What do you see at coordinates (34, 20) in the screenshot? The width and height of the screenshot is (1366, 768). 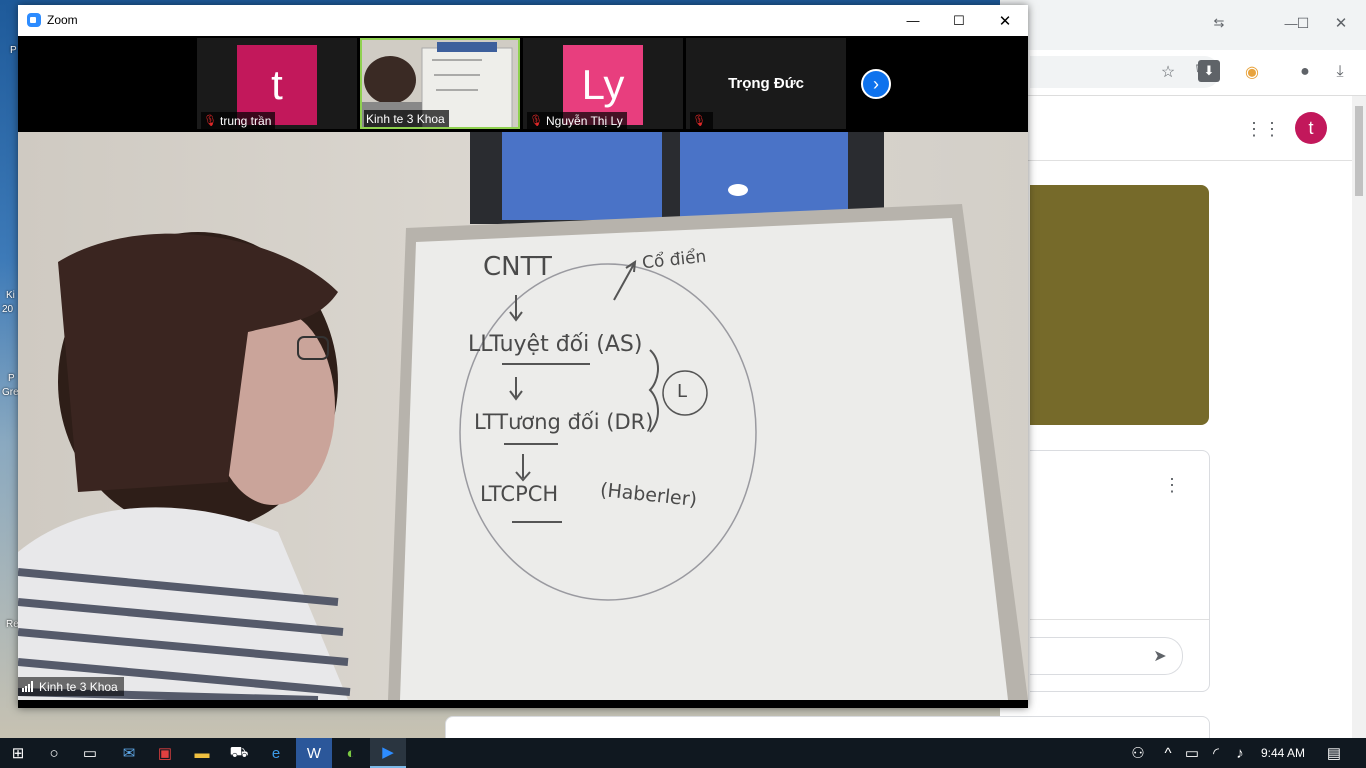 I see `zoom-logo-icon` at bounding box center [34, 20].